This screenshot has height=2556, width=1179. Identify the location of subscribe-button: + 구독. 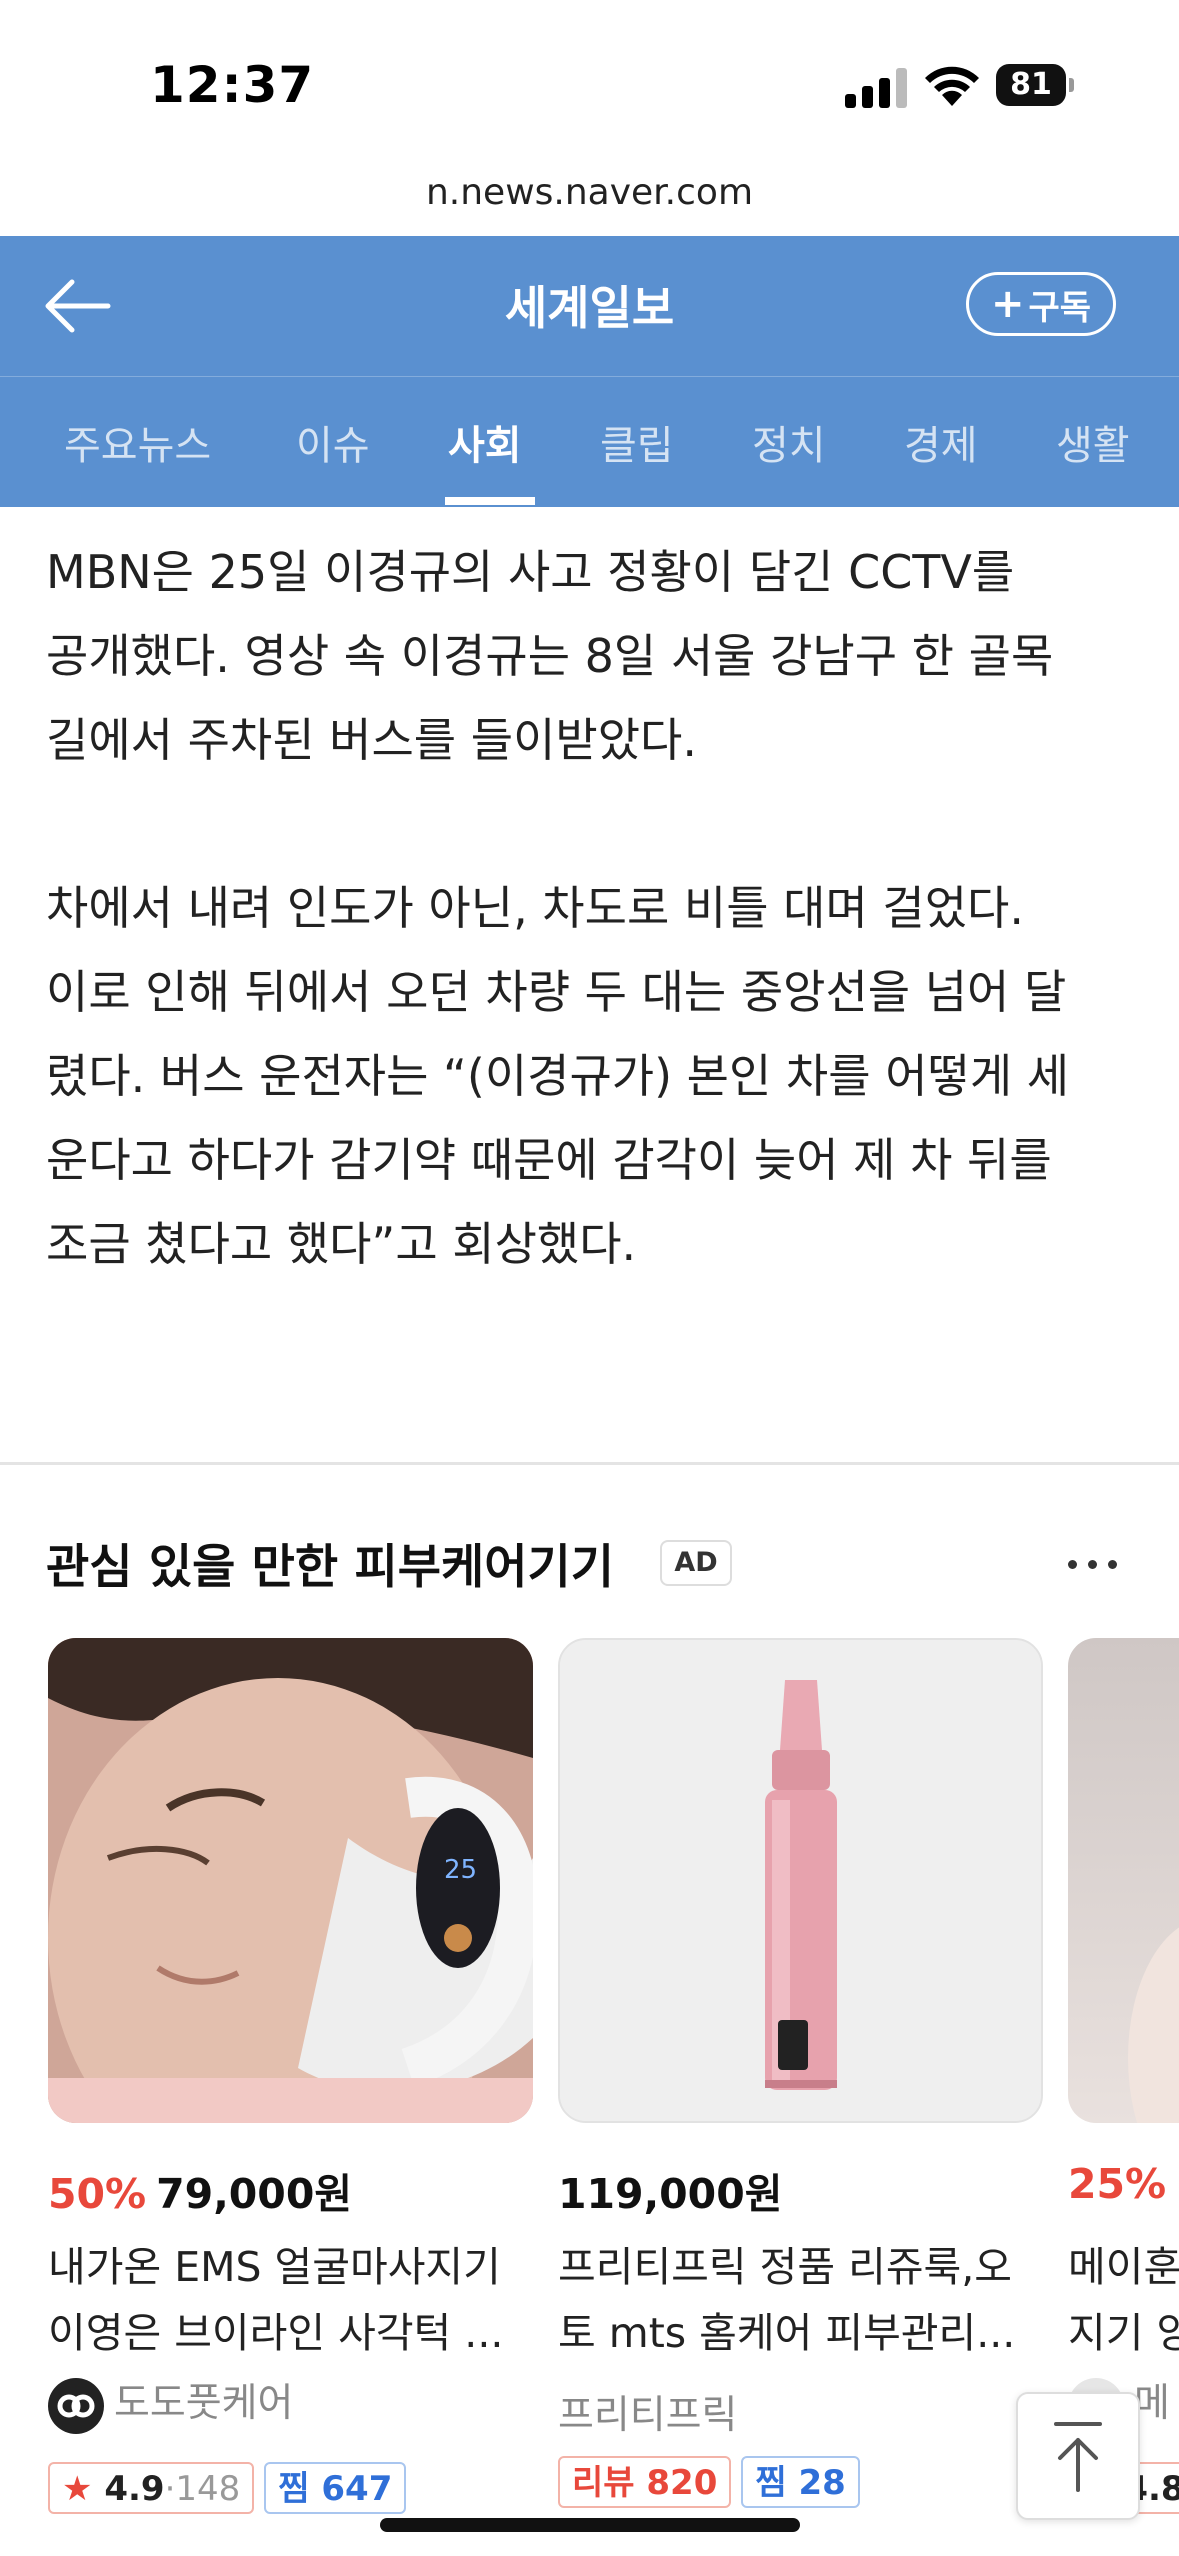
(1041, 304).